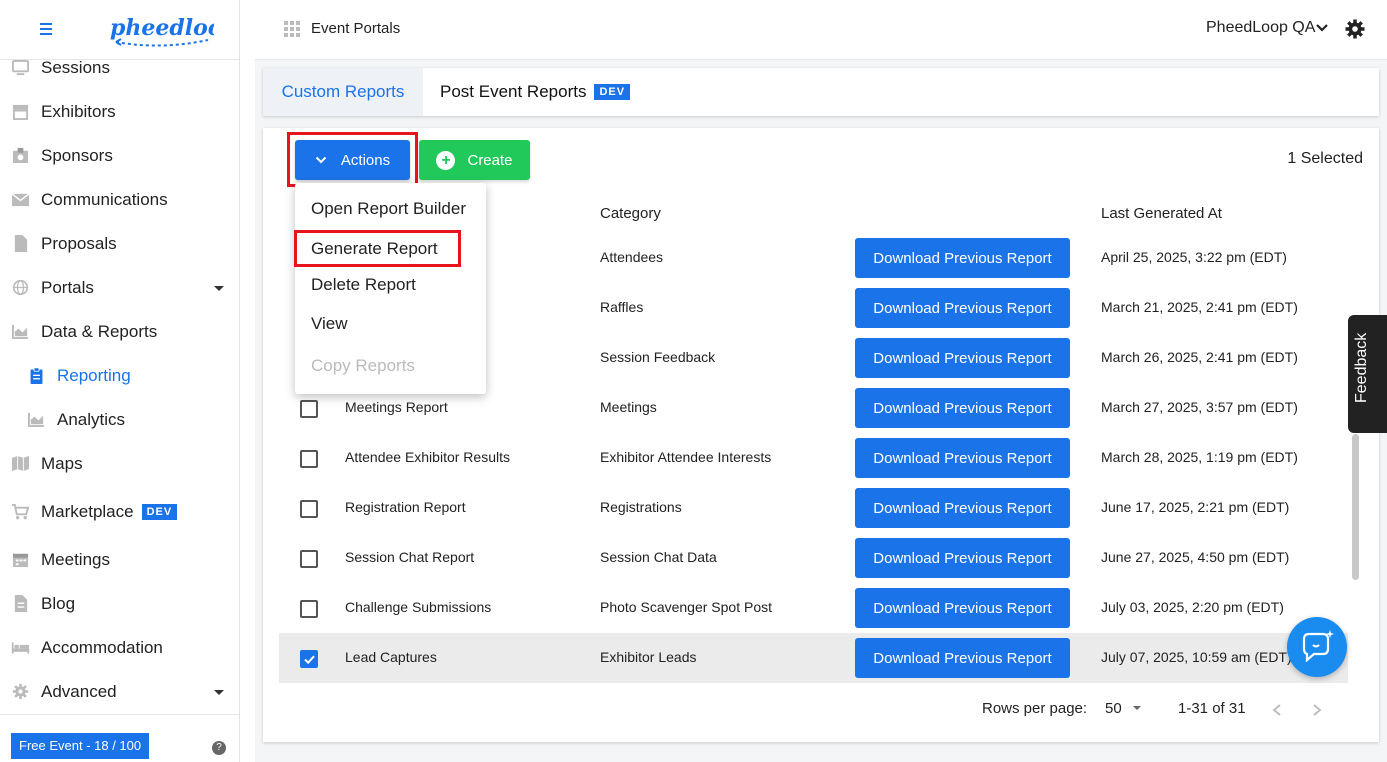  I want to click on row-category: Session Feedback, so click(658, 357).